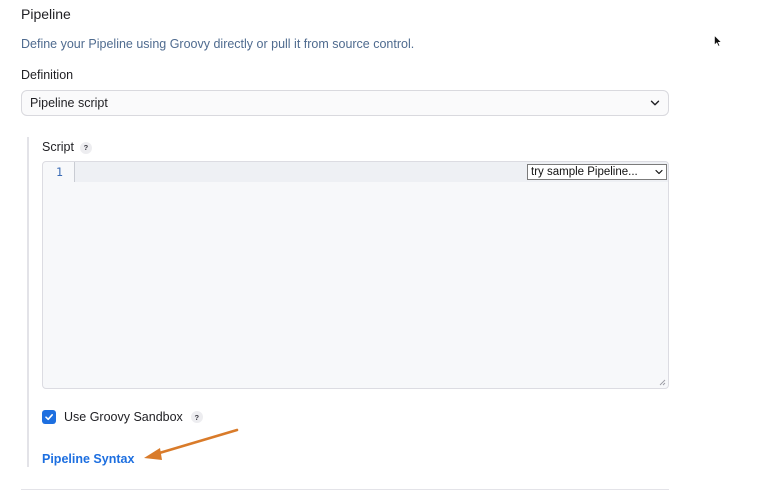 This screenshot has width=768, height=498. What do you see at coordinates (88, 459) in the screenshot?
I see `pipeline-syntax-link: Pipeline Syntax` at bounding box center [88, 459].